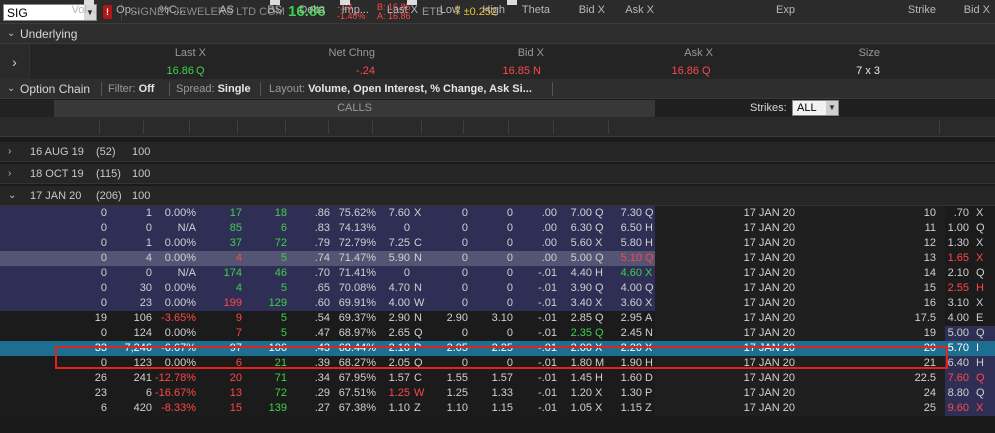 This screenshot has width=995, height=433. I want to click on col-ask: Ask X, so click(631, 10).